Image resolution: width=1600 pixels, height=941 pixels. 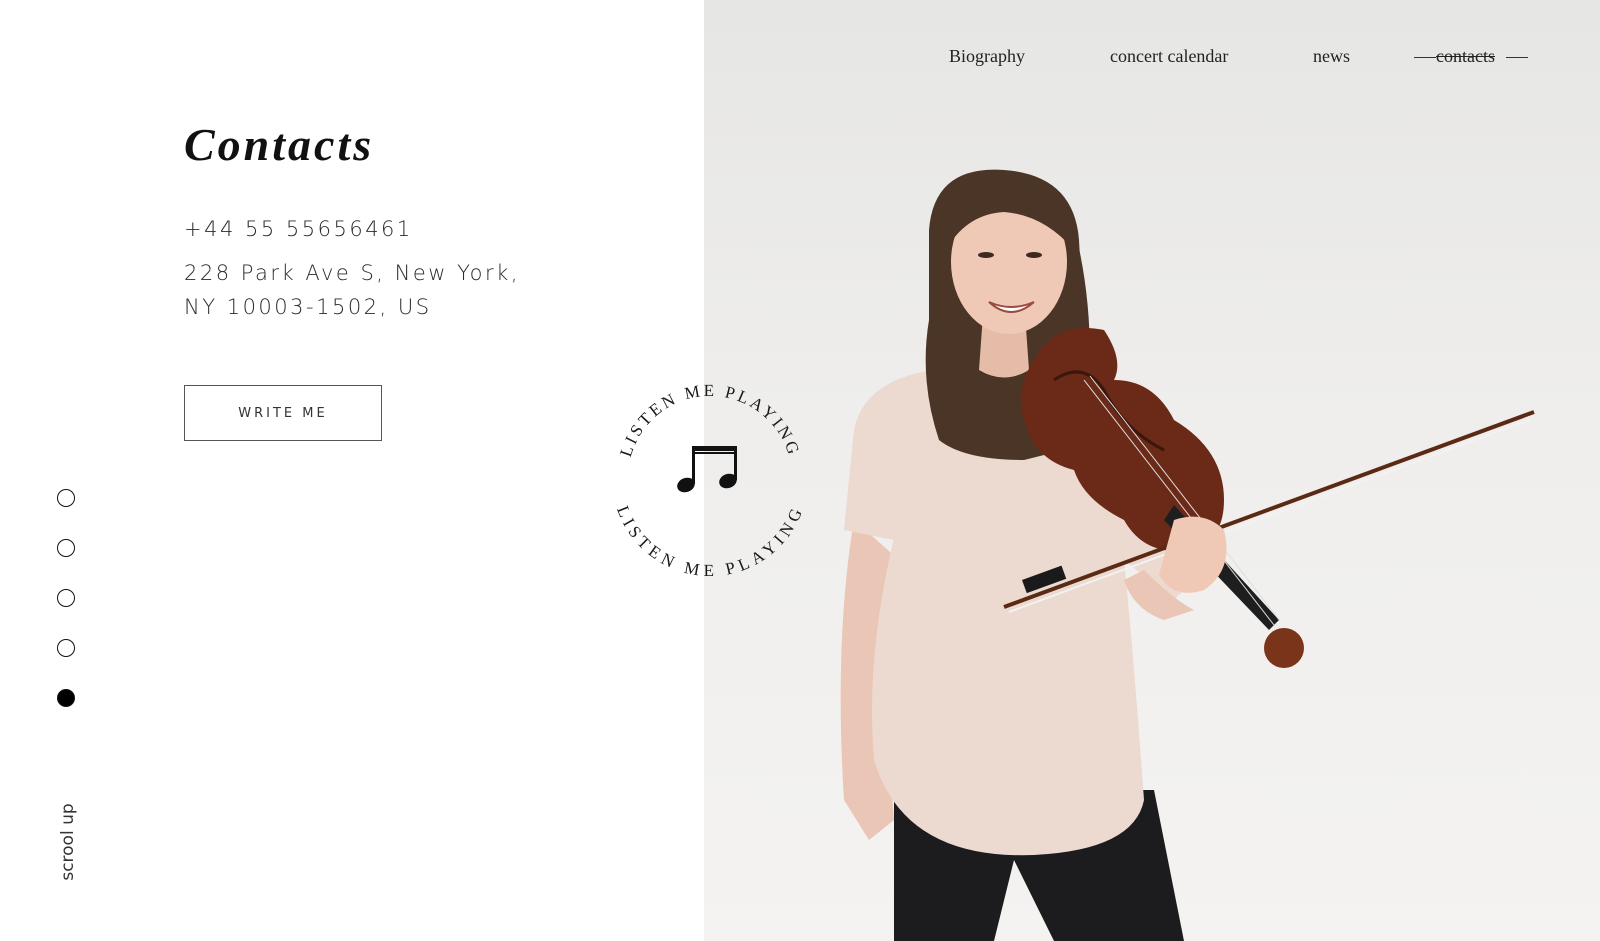 What do you see at coordinates (1331, 56) in the screenshot?
I see `nav-news: news` at bounding box center [1331, 56].